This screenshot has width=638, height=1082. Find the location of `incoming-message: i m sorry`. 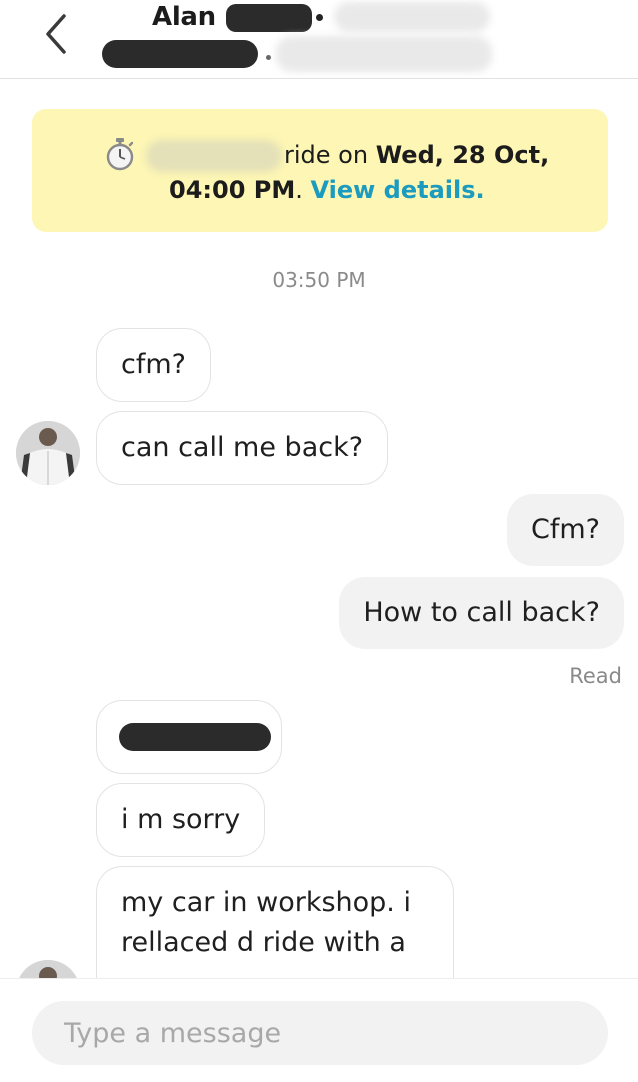

incoming-message: i m sorry is located at coordinates (181, 820).